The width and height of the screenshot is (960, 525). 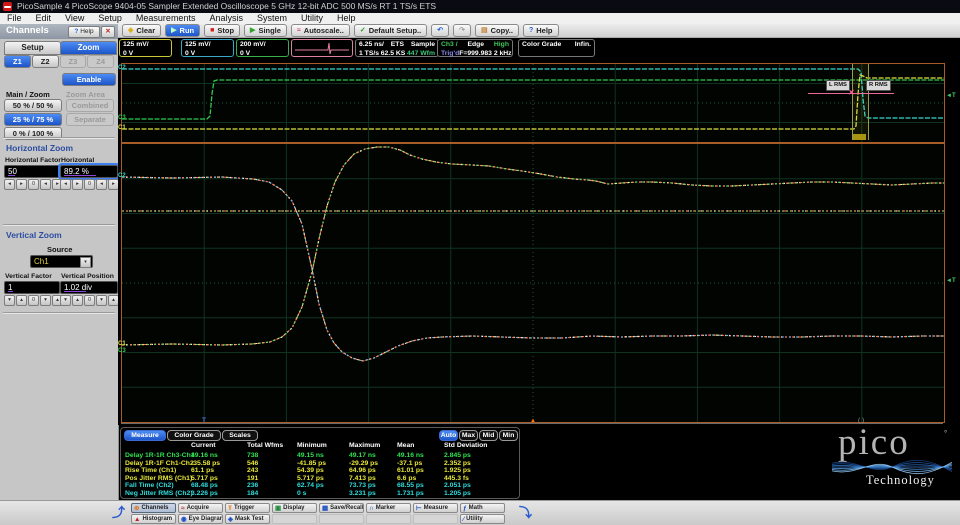 What do you see at coordinates (388, 508) in the screenshot?
I see `bottombar-marker-button: ∩ Marker` at bounding box center [388, 508].